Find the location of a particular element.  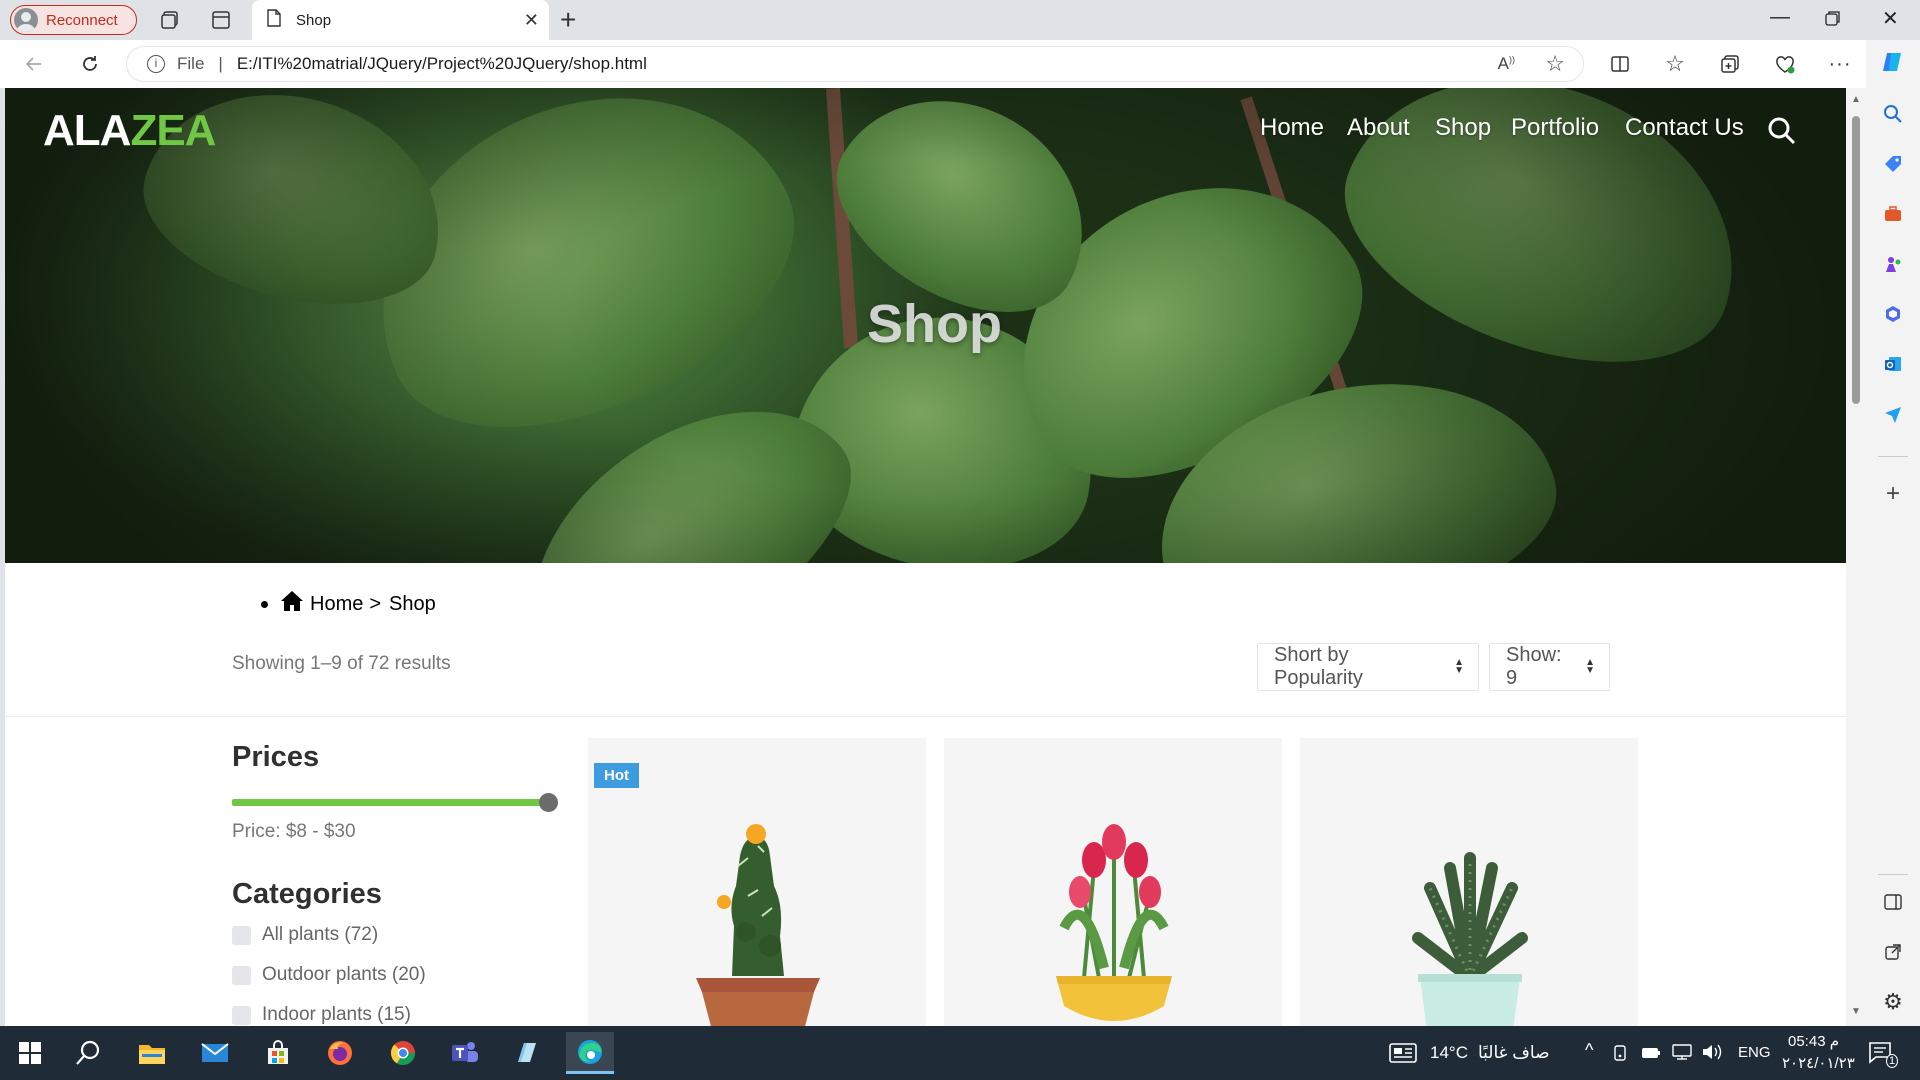

weather-condition: صاف غالبًا is located at coordinates (1514, 1053).